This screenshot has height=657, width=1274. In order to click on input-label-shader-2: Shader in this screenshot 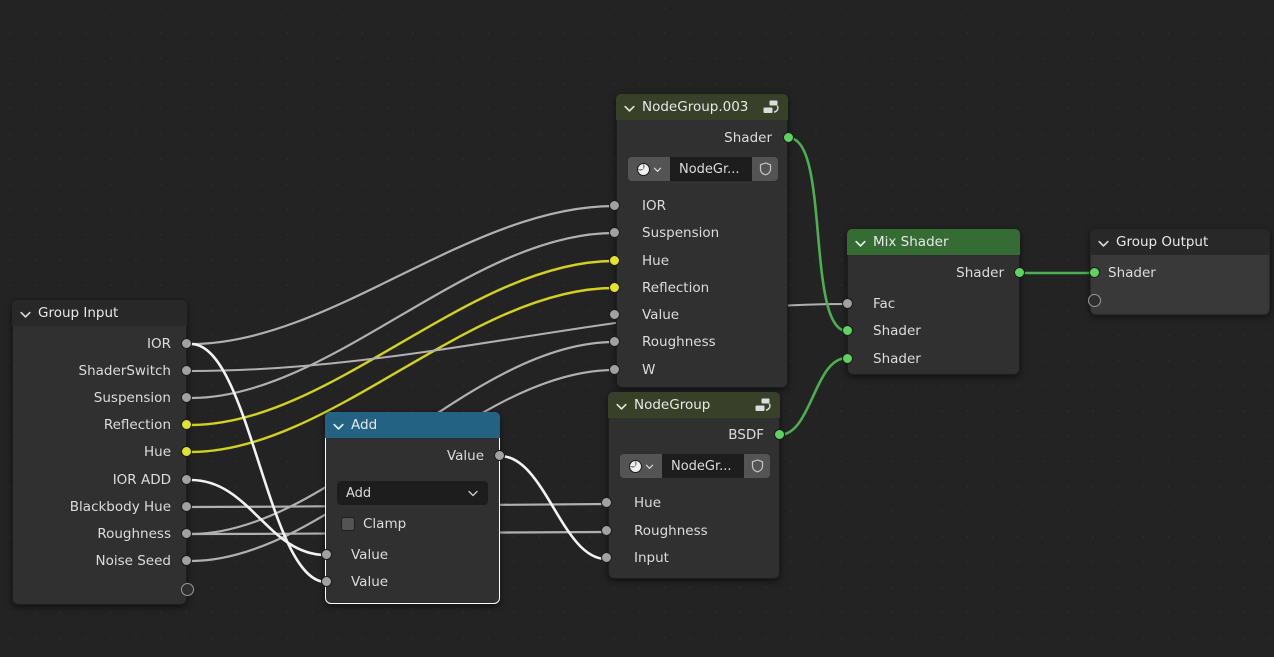, I will do `click(897, 359)`.